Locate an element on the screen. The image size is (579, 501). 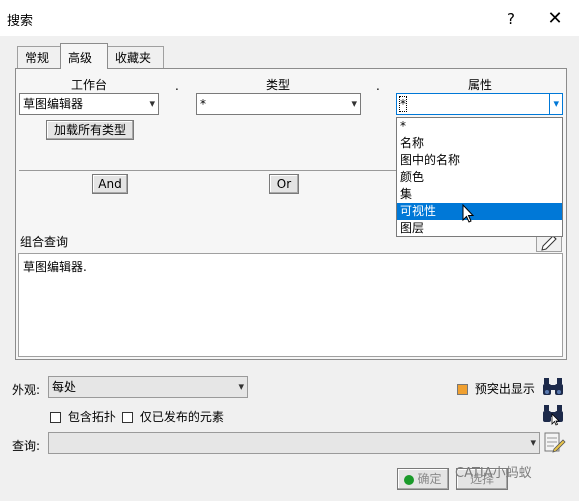
attribute-select: * ▾ is located at coordinates (479, 104).